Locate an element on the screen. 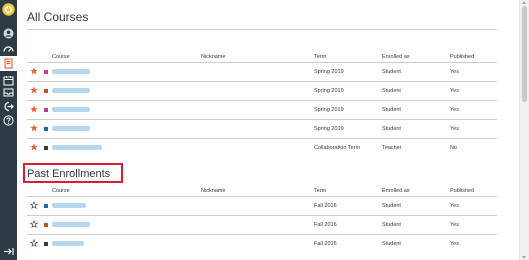 The width and height of the screenshot is (529, 260). table-row: Collaboration Term Teacher No is located at coordinates (262, 148).